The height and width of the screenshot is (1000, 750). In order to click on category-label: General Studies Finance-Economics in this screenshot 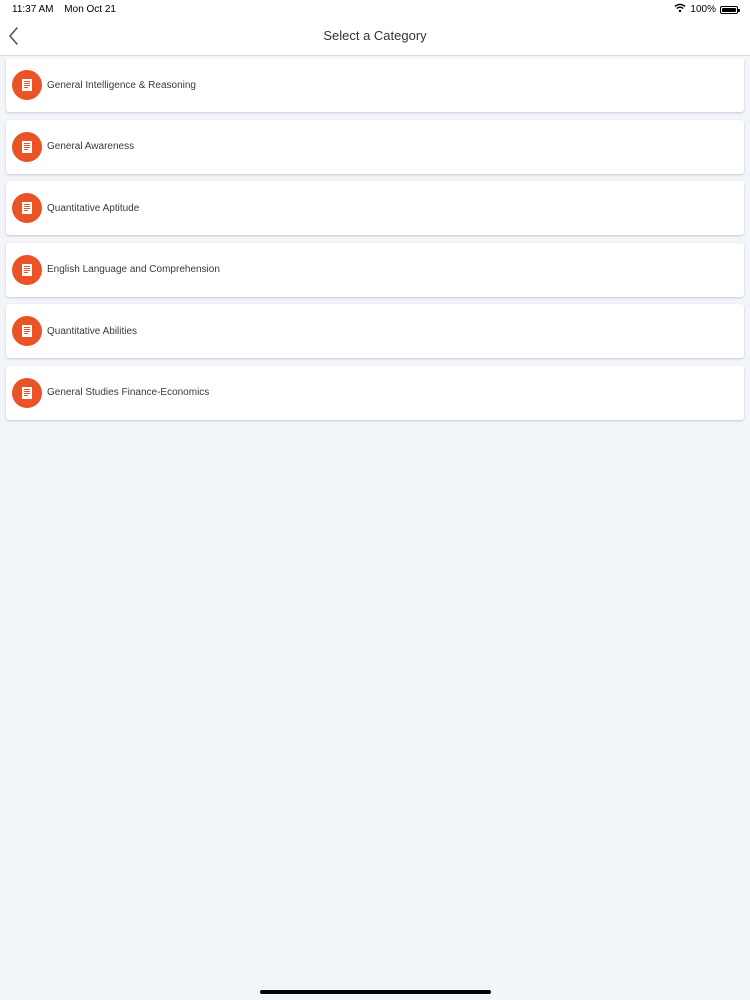, I will do `click(128, 392)`.